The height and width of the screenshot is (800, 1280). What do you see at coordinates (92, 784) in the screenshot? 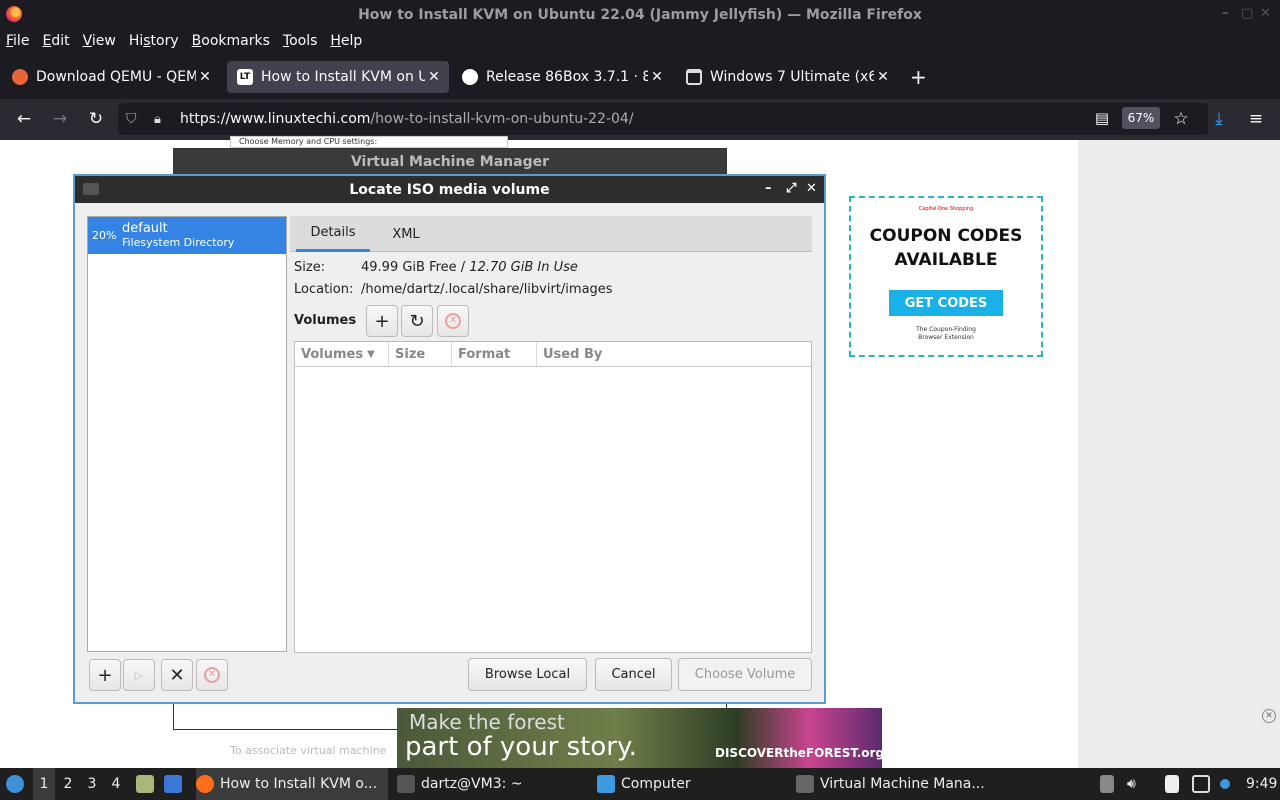
I see `workspace-3: 3` at bounding box center [92, 784].